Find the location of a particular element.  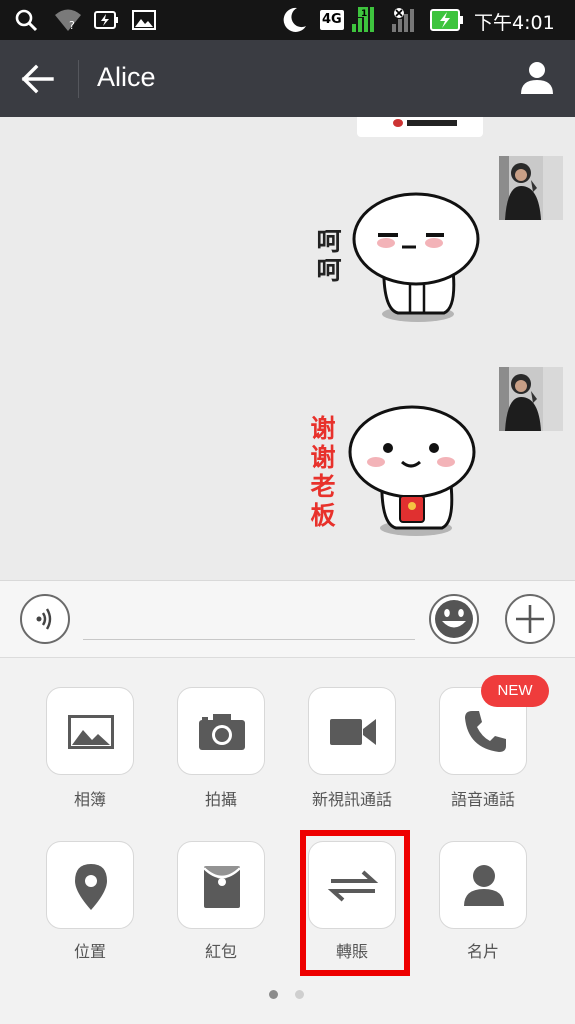

camera-icon is located at coordinates (222, 732).